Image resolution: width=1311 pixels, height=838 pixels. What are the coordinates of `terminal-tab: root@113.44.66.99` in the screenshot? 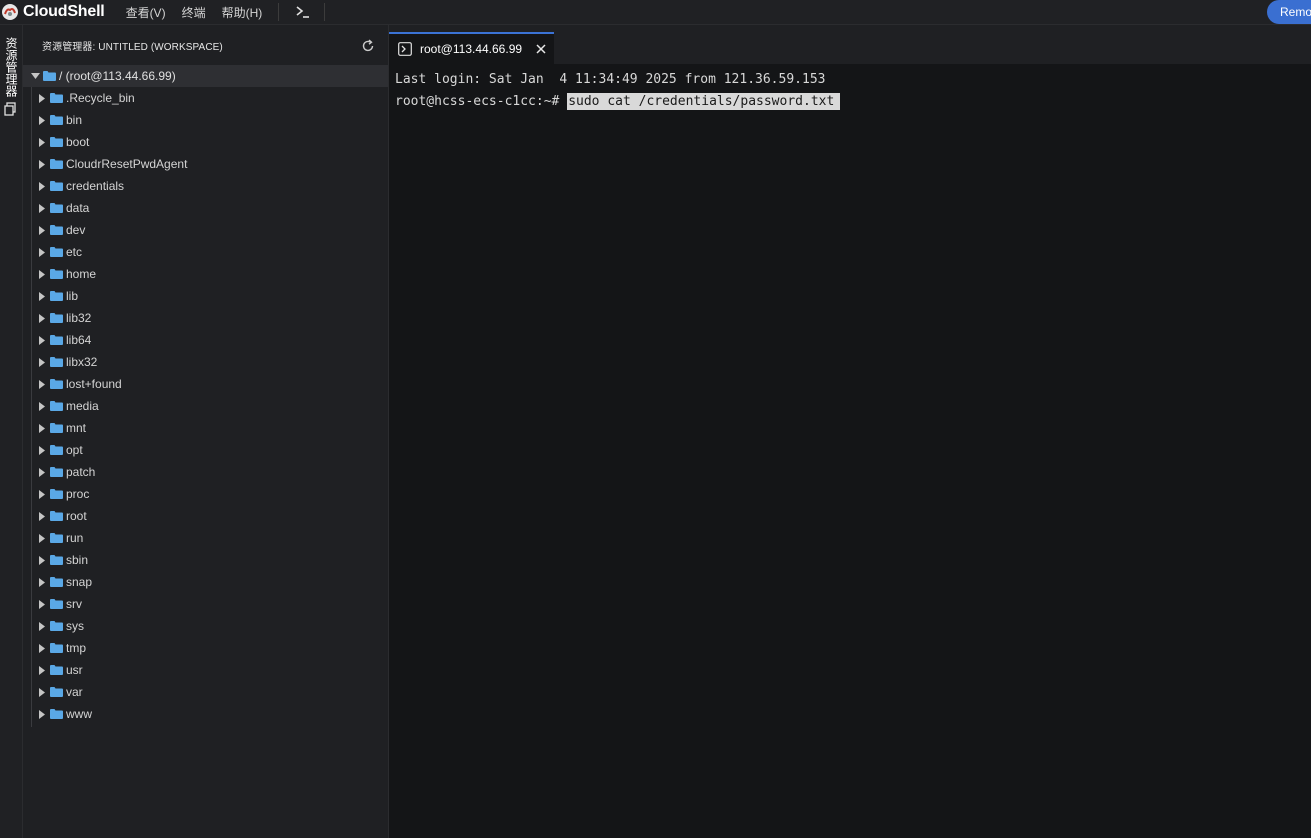 It's located at (471, 48).